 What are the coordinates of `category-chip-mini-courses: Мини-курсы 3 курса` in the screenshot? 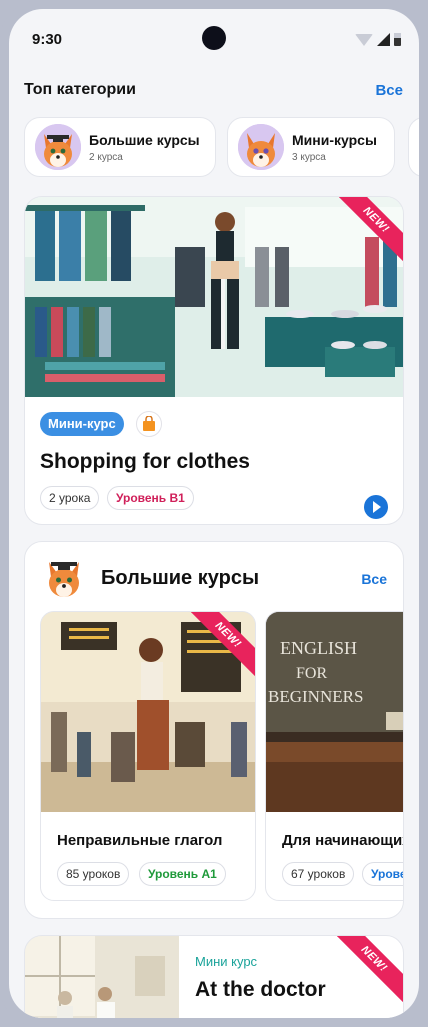 It's located at (311, 147).